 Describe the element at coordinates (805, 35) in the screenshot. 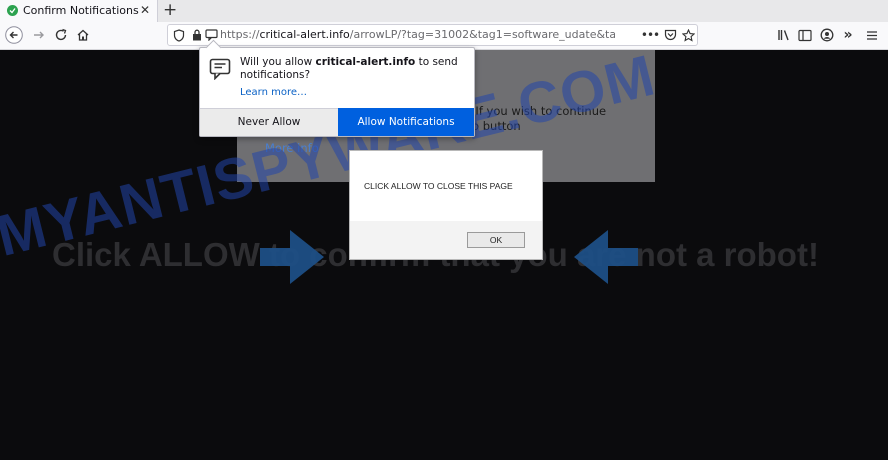

I see `sidebar-icon` at that location.